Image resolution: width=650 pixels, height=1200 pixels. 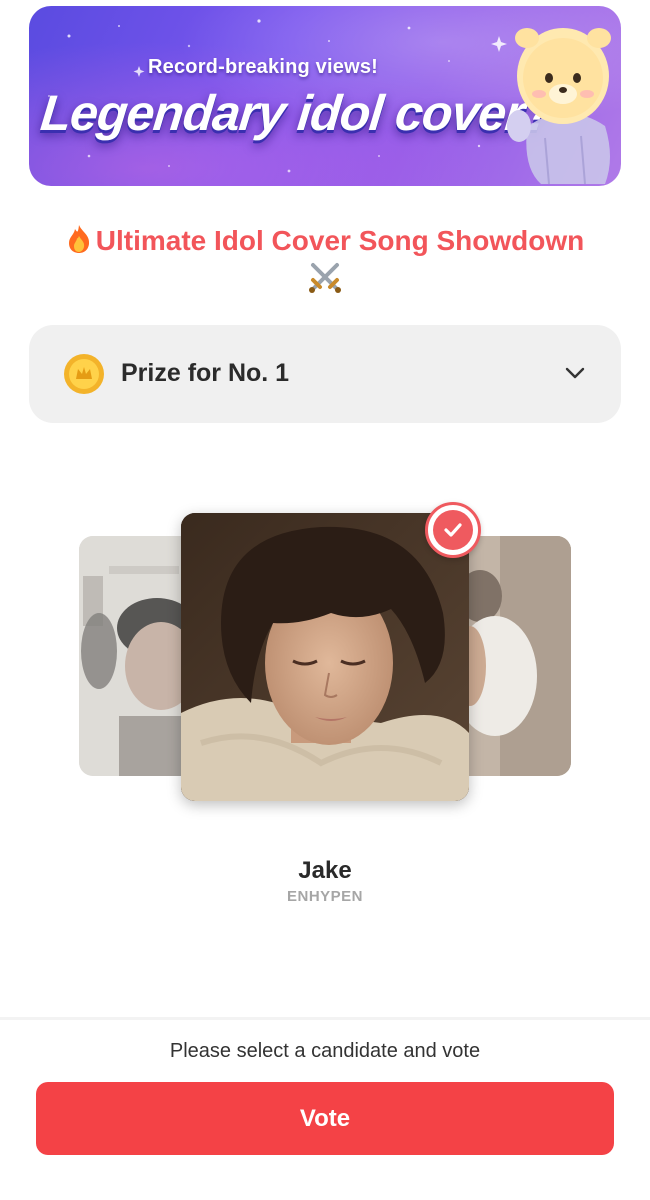 I want to click on vote-instruction: Please select a candidate and vote, so click(x=325, y=1051).